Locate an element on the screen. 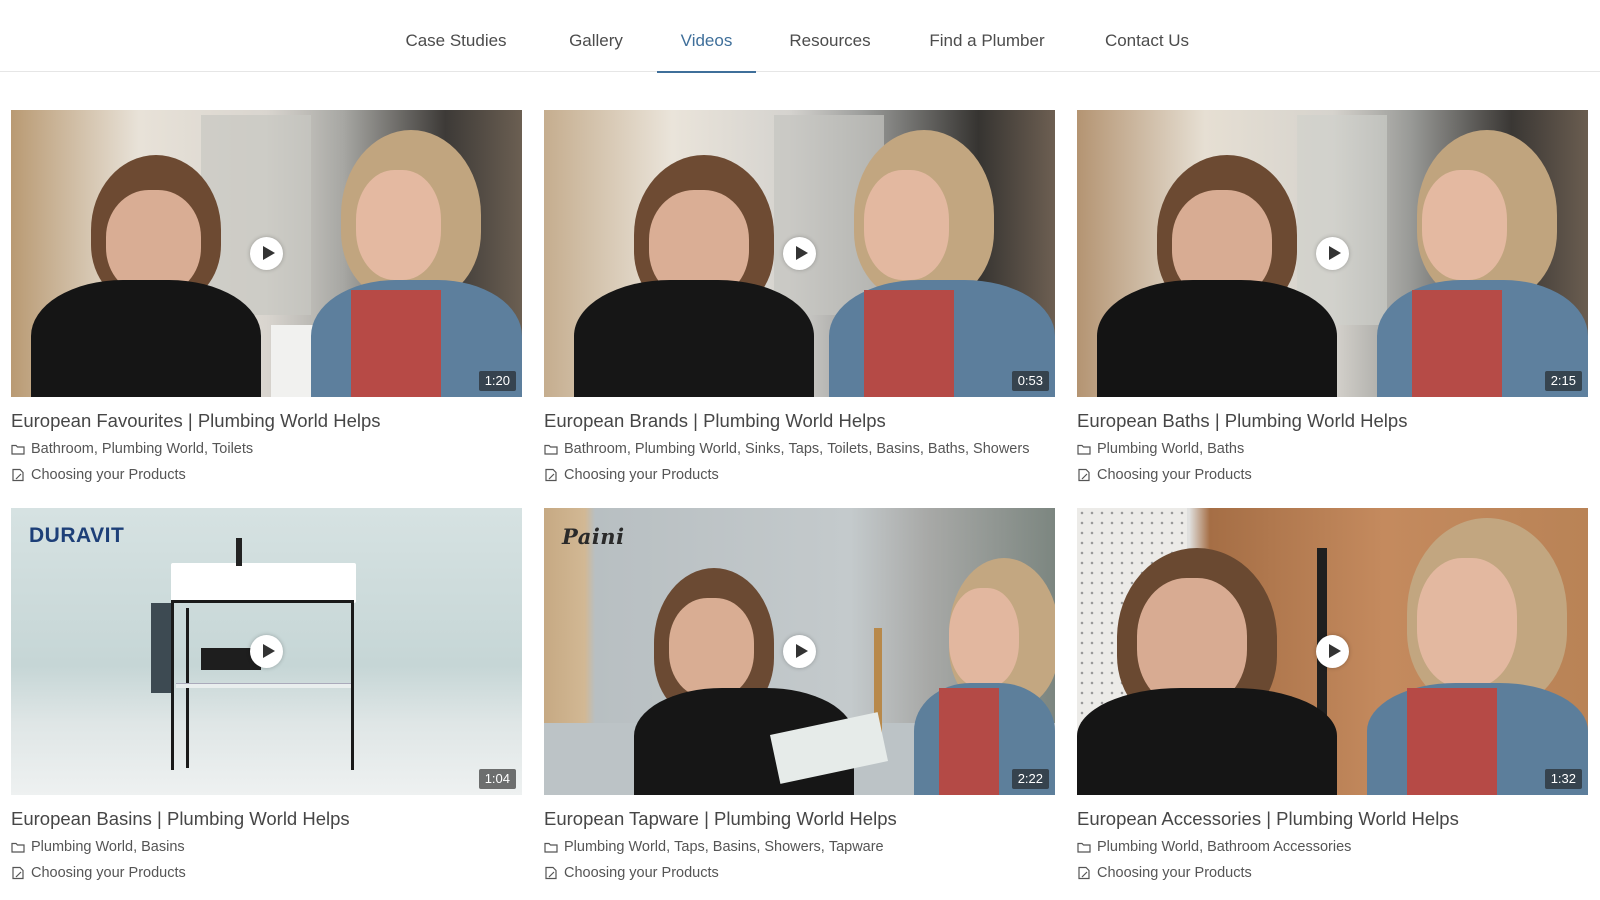 The width and height of the screenshot is (1600, 900). video-thumbnail: 2:15 is located at coordinates (1332, 253).